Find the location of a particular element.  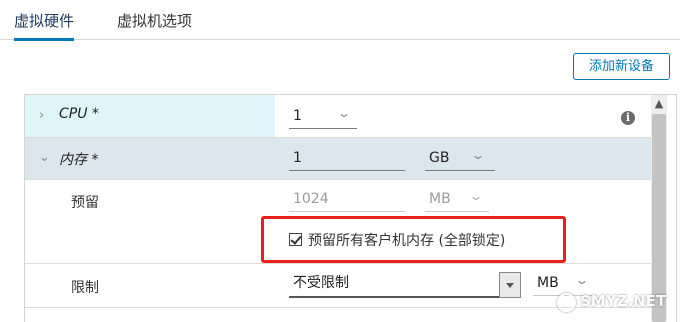

add-new-device-button: 添加新设备 is located at coordinates (621, 66).